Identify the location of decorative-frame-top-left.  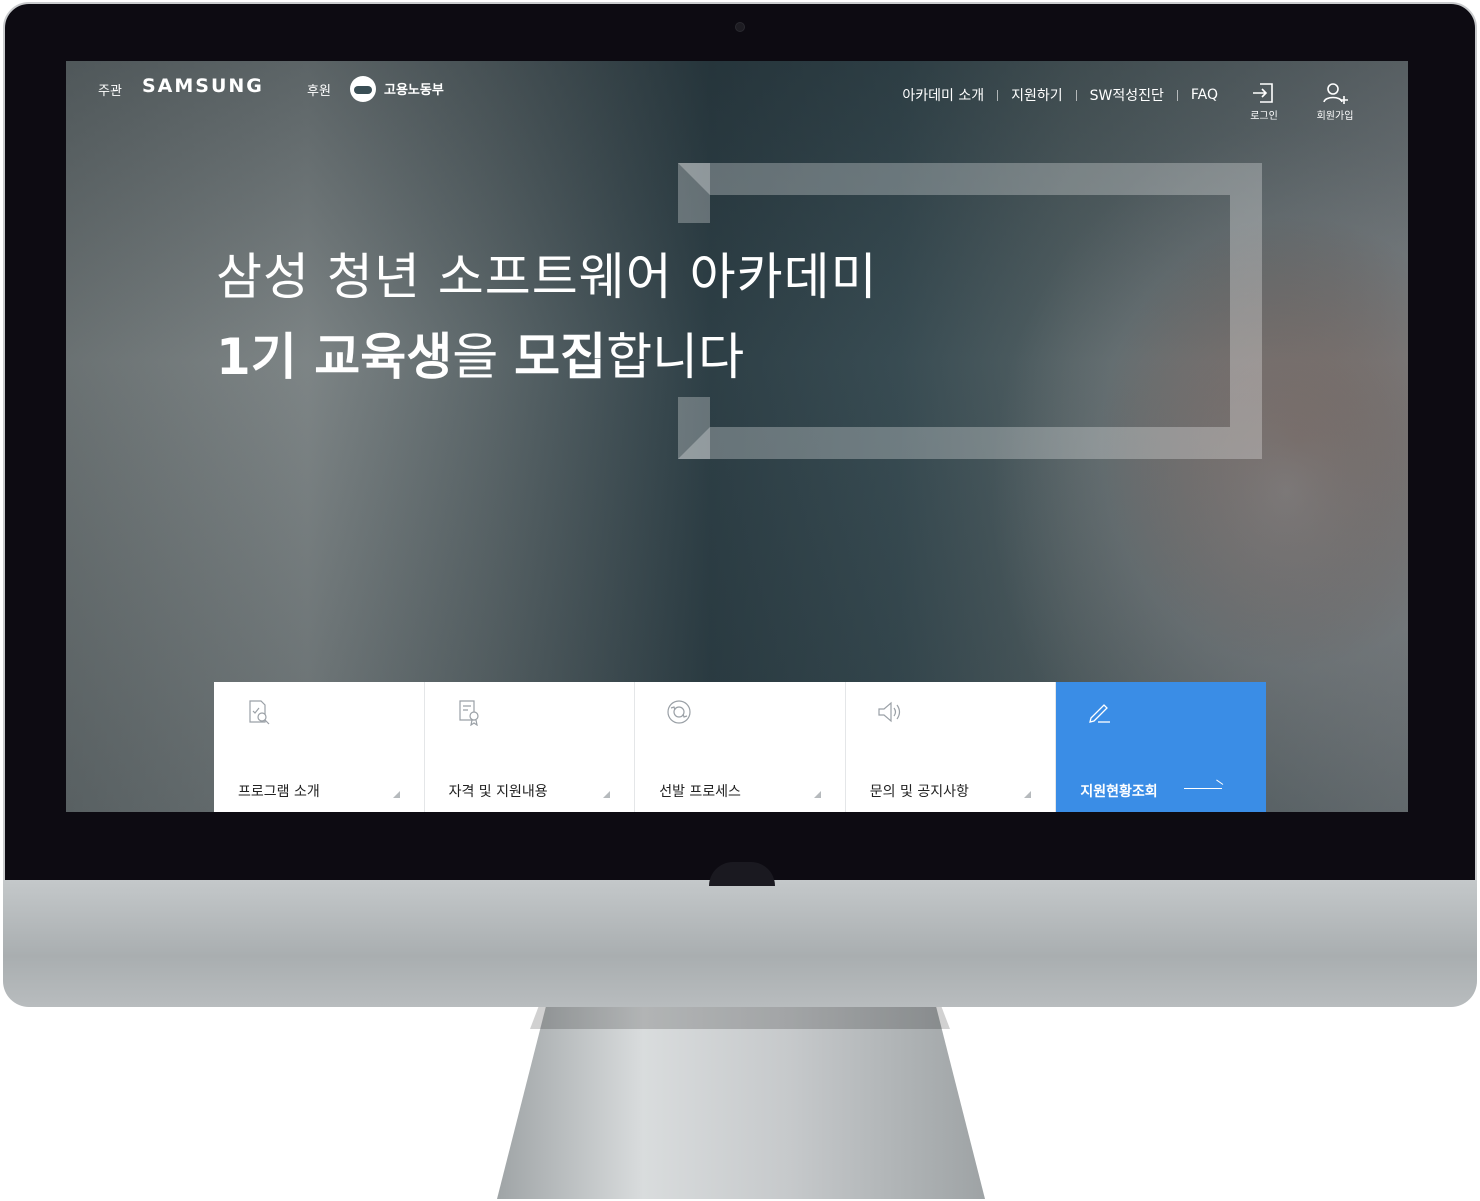
(694, 193).